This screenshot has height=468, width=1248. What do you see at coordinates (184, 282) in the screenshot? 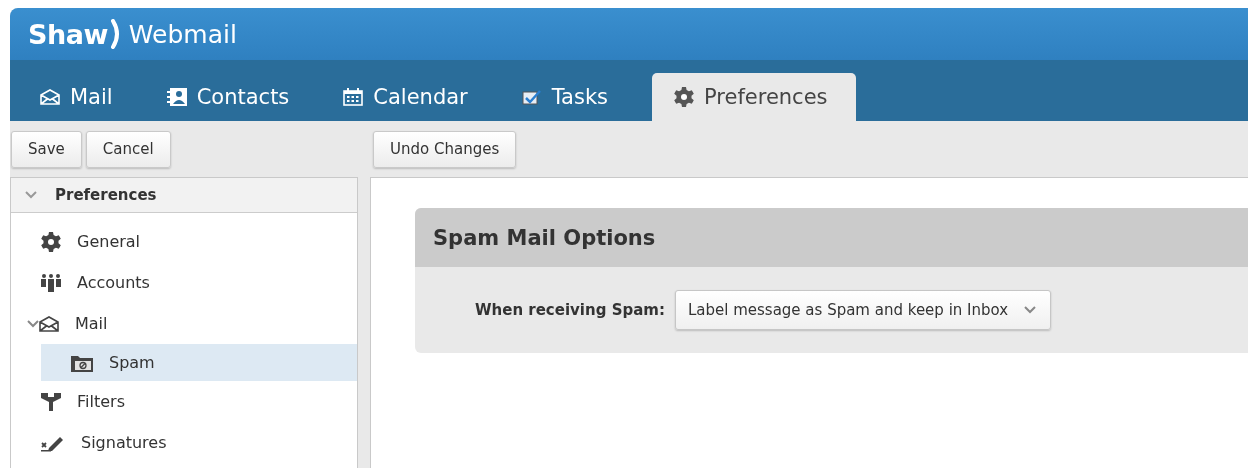
I see `sidebar-item: Accounts` at bounding box center [184, 282].